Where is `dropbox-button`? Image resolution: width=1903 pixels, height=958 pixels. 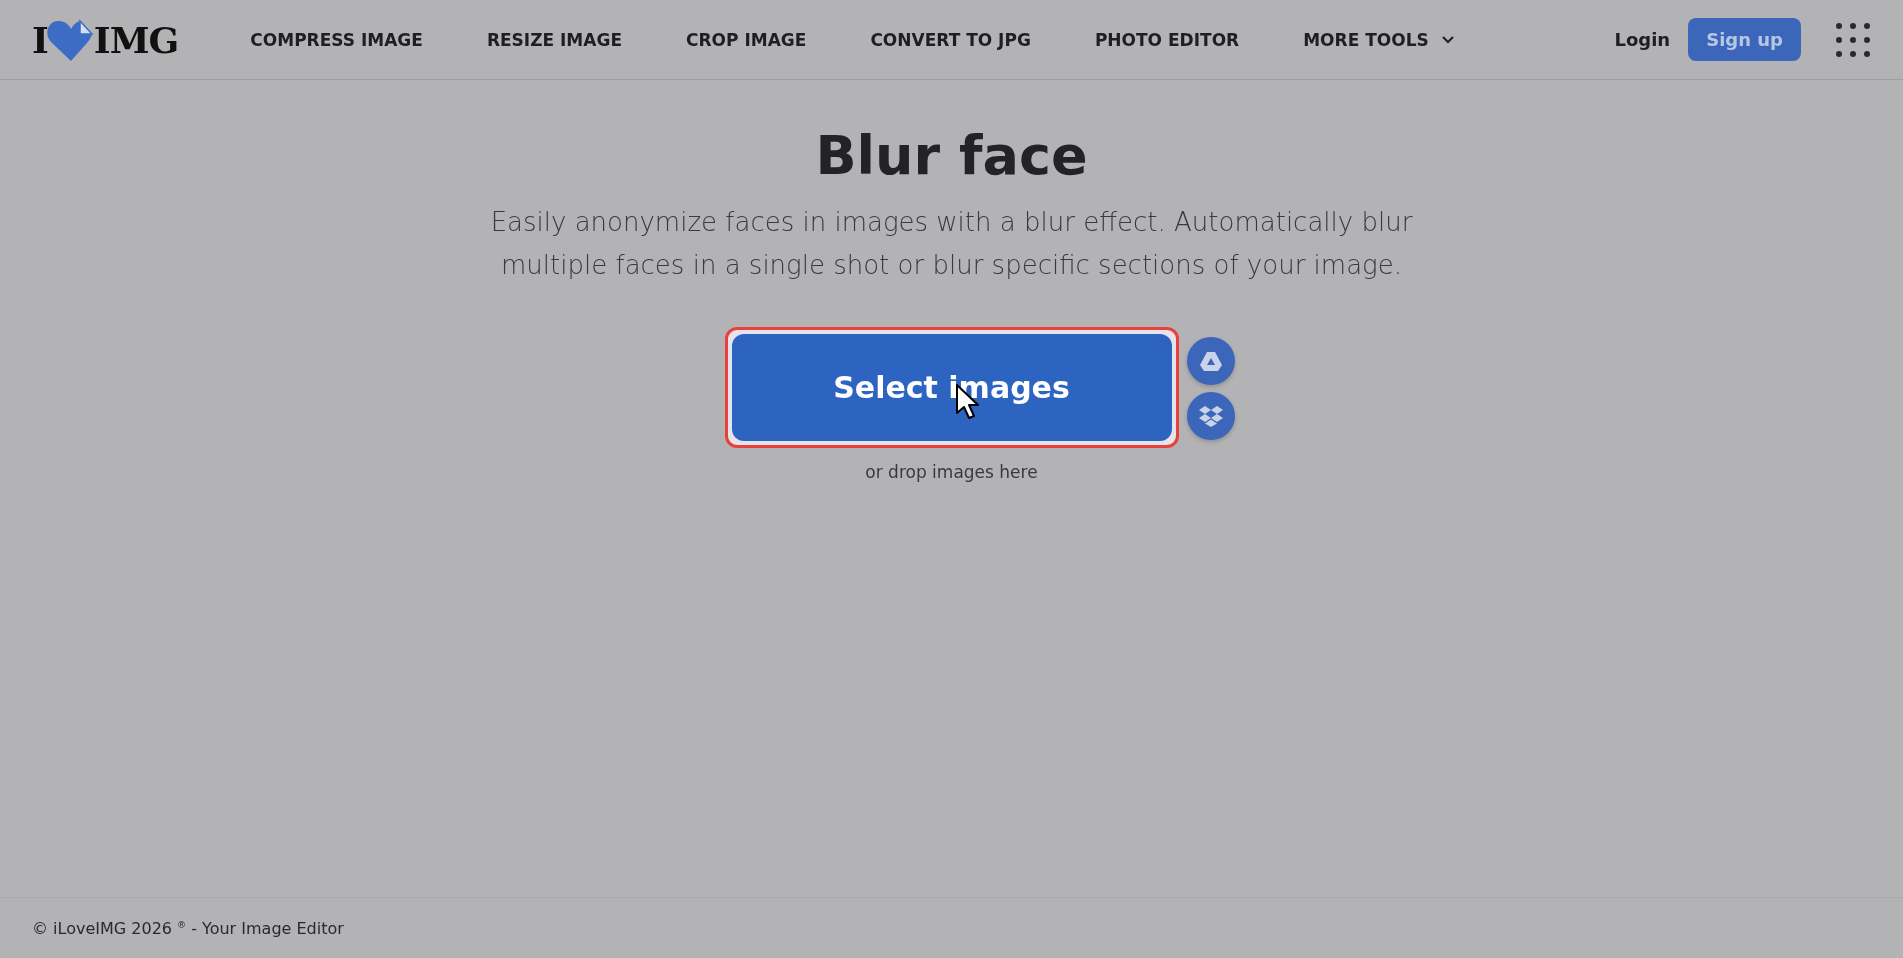 dropbox-button is located at coordinates (1210, 416).